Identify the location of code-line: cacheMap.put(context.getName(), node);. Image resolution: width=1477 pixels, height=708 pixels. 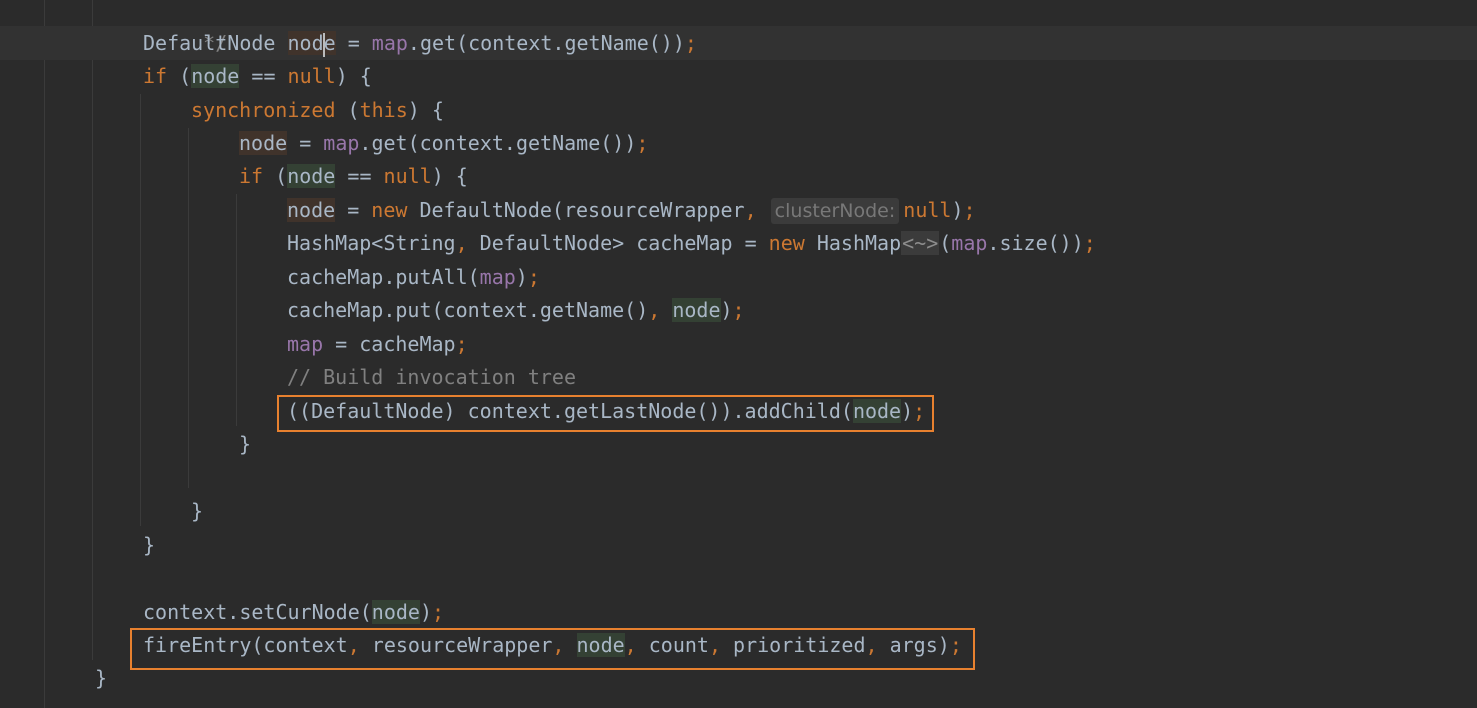
(516, 310).